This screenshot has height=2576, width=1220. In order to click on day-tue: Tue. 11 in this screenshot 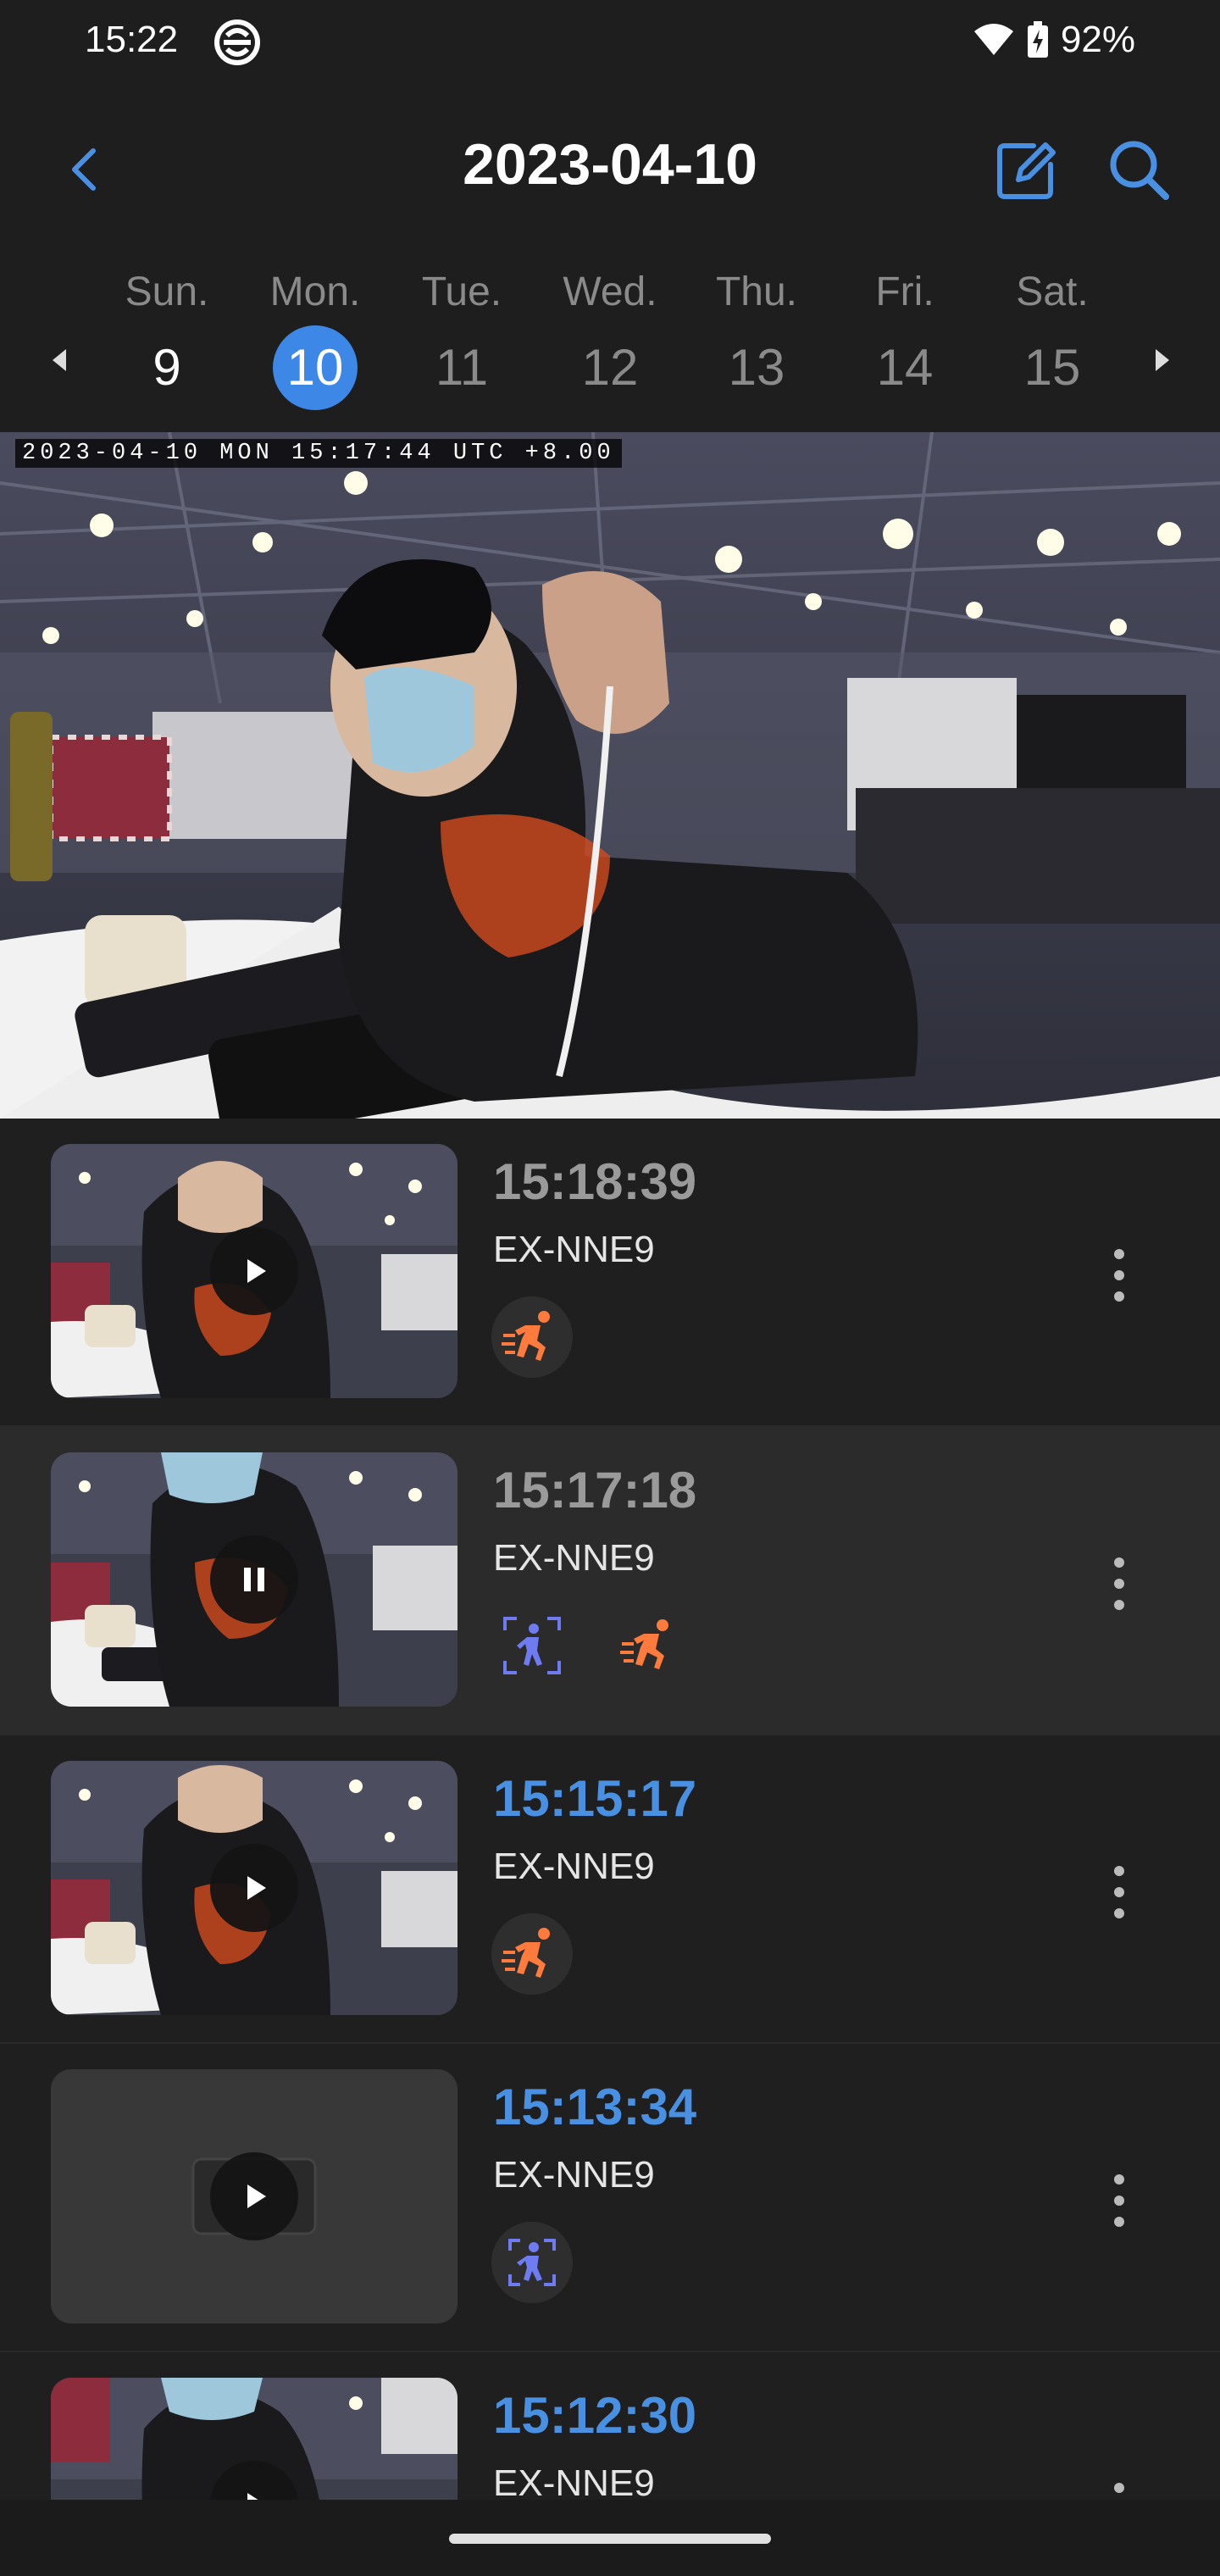, I will do `click(461, 336)`.